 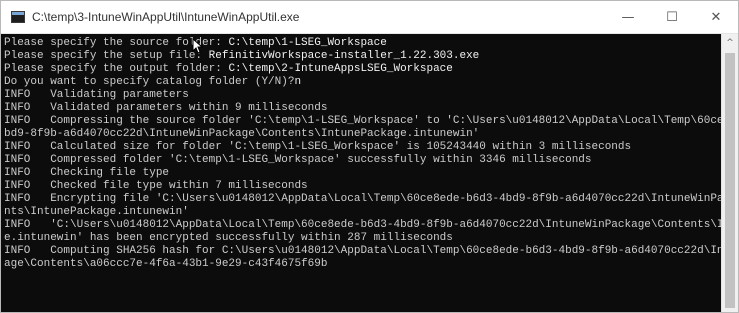 I want to click on console-line-text: INFO Checking file type, so click(x=87, y=173).